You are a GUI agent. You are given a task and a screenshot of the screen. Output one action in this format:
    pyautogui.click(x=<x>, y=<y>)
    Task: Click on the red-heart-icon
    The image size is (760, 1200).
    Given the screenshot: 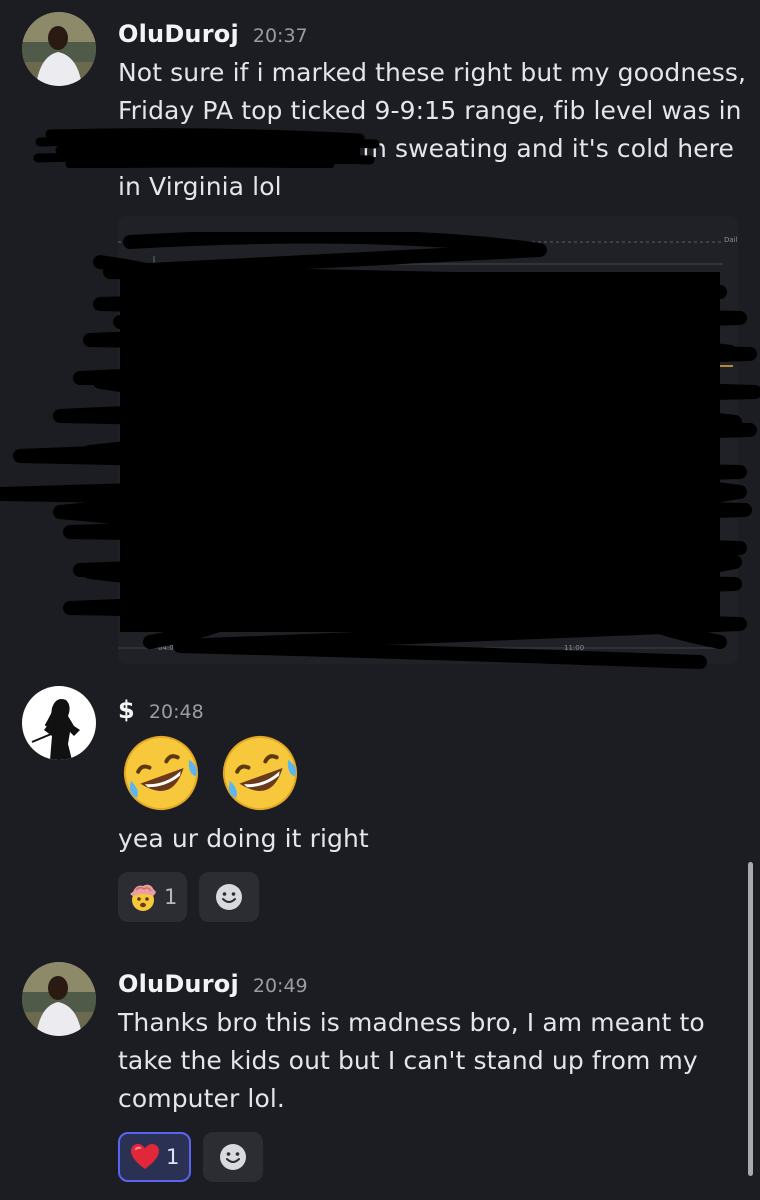 What is the action you would take?
    pyautogui.click(x=145, y=1156)
    